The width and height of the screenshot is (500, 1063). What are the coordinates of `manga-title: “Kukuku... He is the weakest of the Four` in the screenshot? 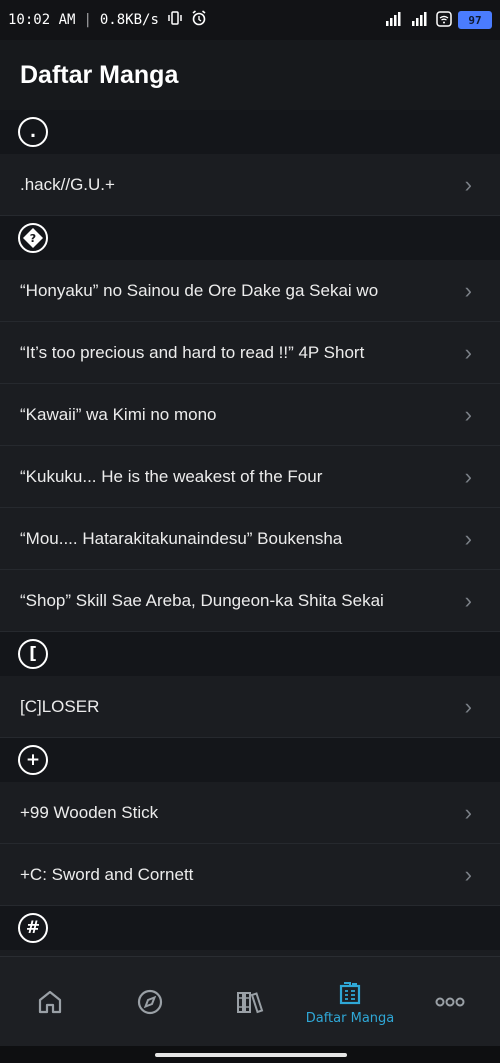 It's located at (171, 476).